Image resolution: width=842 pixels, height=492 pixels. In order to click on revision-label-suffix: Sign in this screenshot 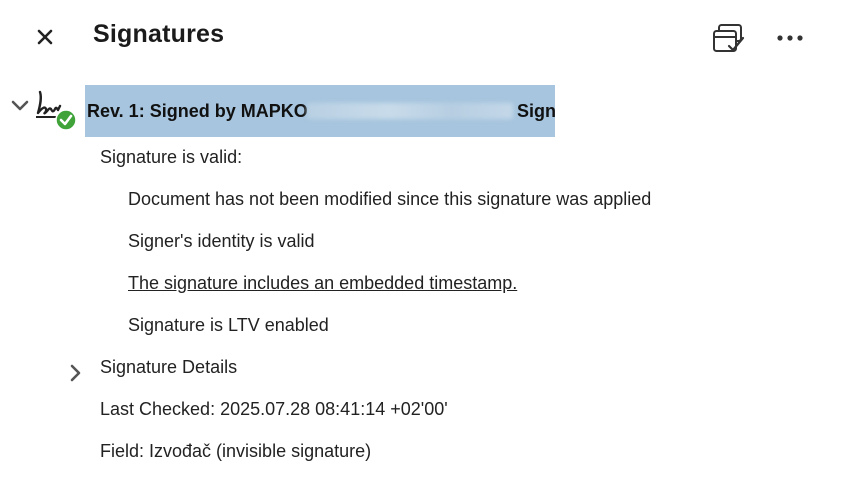, I will do `click(536, 111)`.